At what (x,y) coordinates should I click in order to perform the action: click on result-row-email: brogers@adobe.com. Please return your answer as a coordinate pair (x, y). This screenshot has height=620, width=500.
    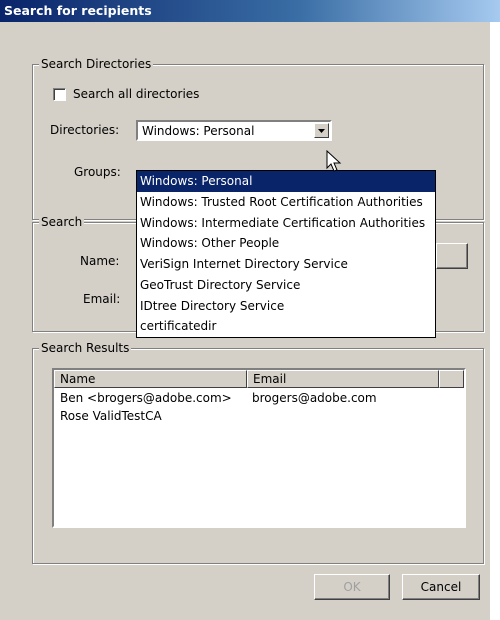
    Looking at the image, I should click on (314, 398).